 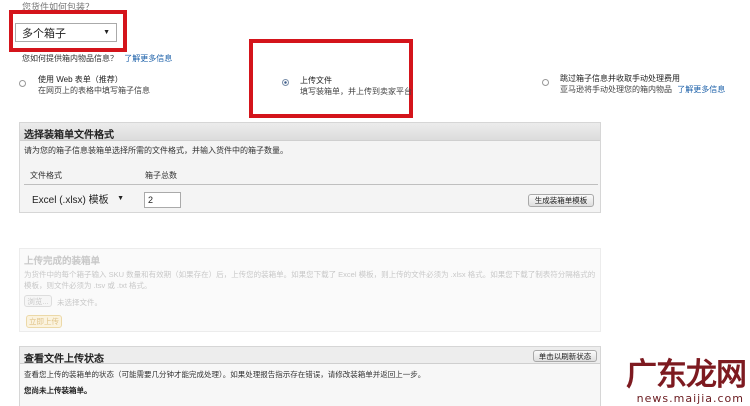 I want to click on table-divider, so click(x=311, y=184).